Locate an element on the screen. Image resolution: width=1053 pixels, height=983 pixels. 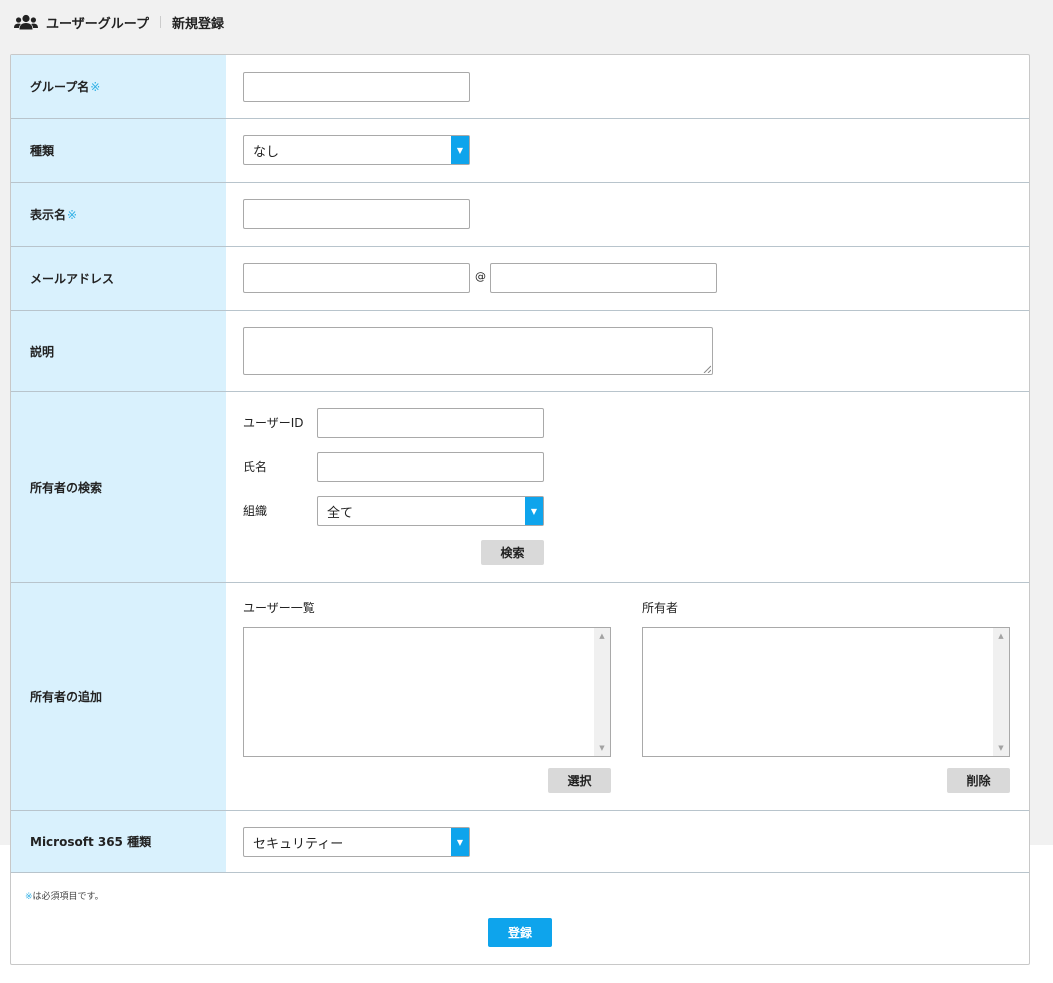
m365-type-select: セキュリティー ▼ is located at coordinates (356, 842).